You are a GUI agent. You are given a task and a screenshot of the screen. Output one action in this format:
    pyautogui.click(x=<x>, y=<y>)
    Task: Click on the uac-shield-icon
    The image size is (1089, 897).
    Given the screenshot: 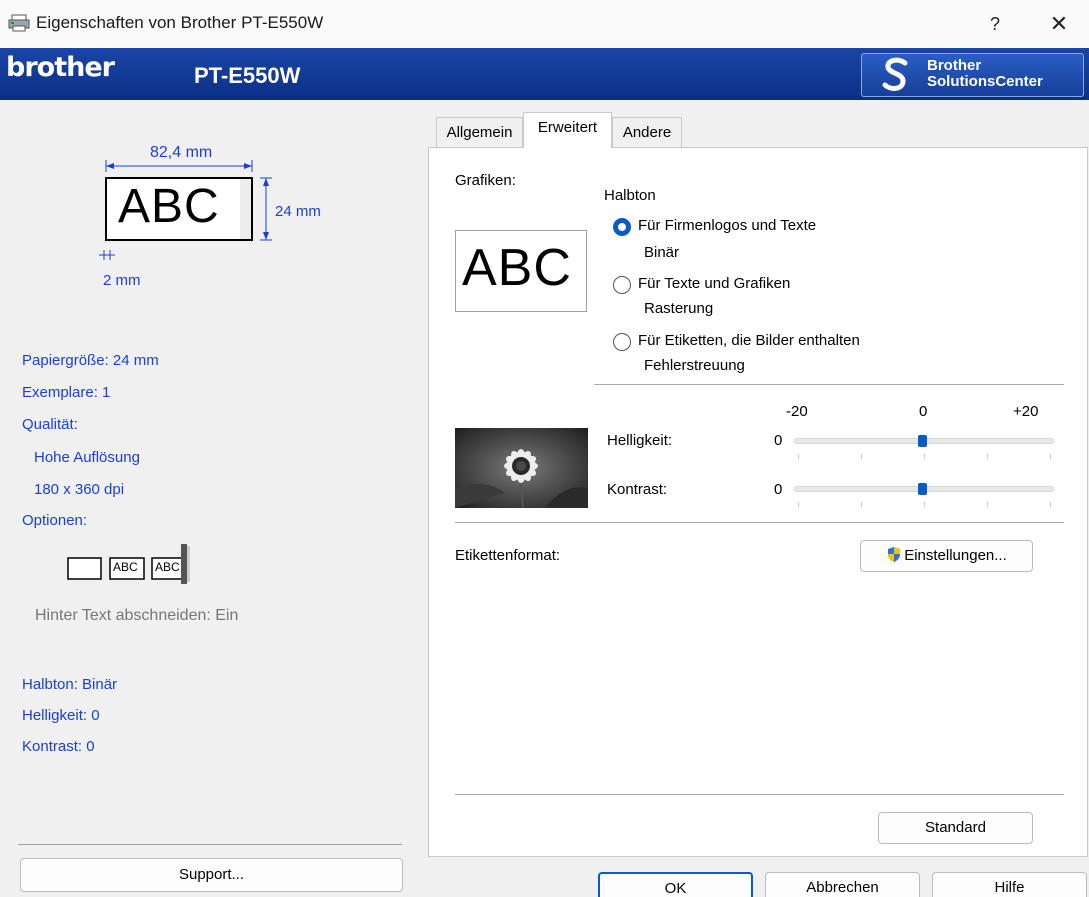 What is the action you would take?
    pyautogui.click(x=894, y=554)
    